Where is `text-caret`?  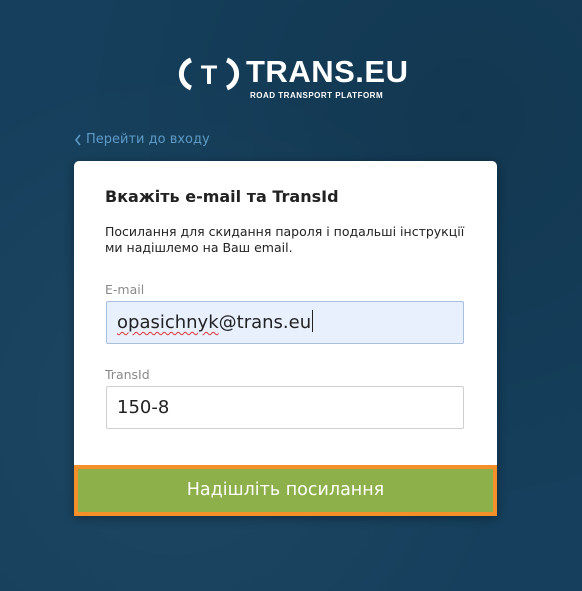
text-caret is located at coordinates (313, 321).